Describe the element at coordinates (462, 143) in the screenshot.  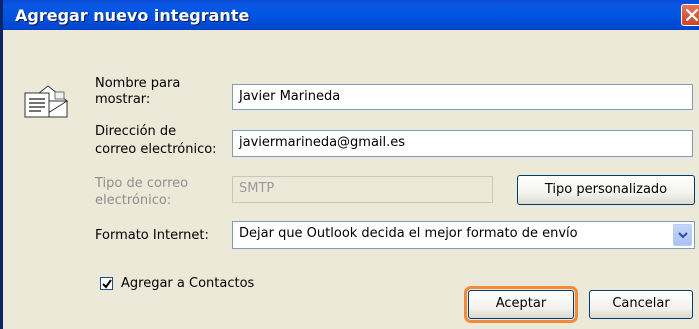
I see `email-input: javiermarineda@gmail.es` at that location.